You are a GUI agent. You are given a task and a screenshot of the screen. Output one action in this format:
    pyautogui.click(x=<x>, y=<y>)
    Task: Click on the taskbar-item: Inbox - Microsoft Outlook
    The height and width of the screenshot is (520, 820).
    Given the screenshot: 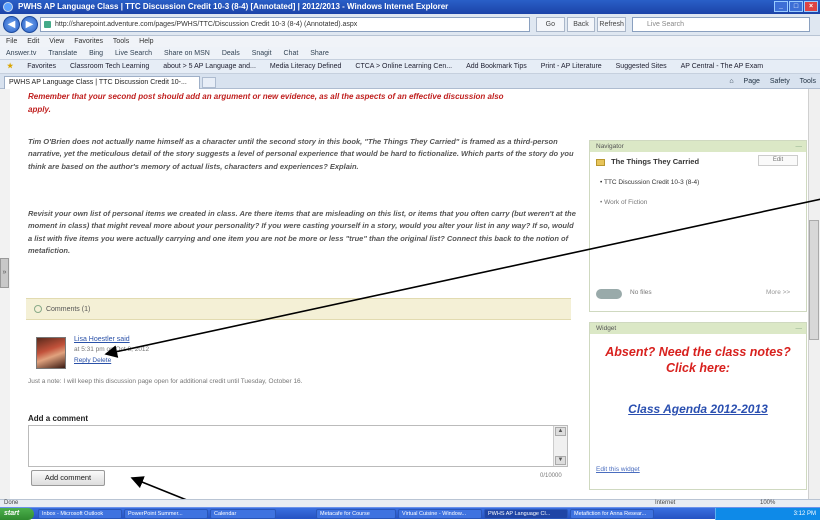 What is the action you would take?
    pyautogui.click(x=80, y=514)
    